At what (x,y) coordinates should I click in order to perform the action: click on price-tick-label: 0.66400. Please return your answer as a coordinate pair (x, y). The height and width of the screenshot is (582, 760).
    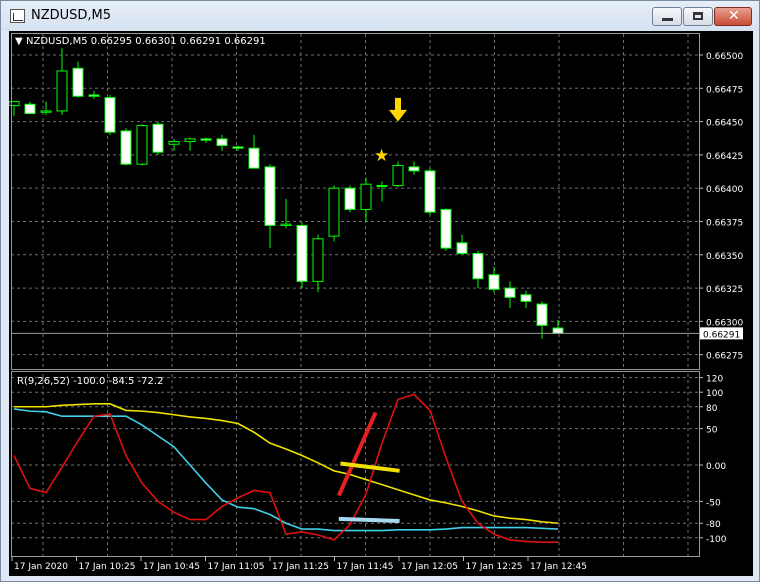
    Looking at the image, I should click on (724, 190).